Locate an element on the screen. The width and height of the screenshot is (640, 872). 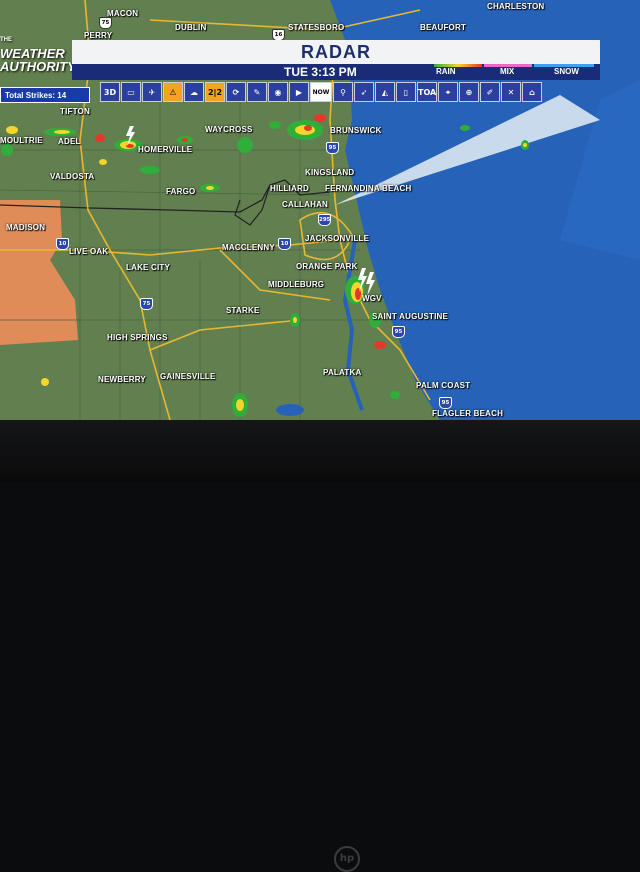
city-label: GAINESVILLE is located at coordinates (188, 376).